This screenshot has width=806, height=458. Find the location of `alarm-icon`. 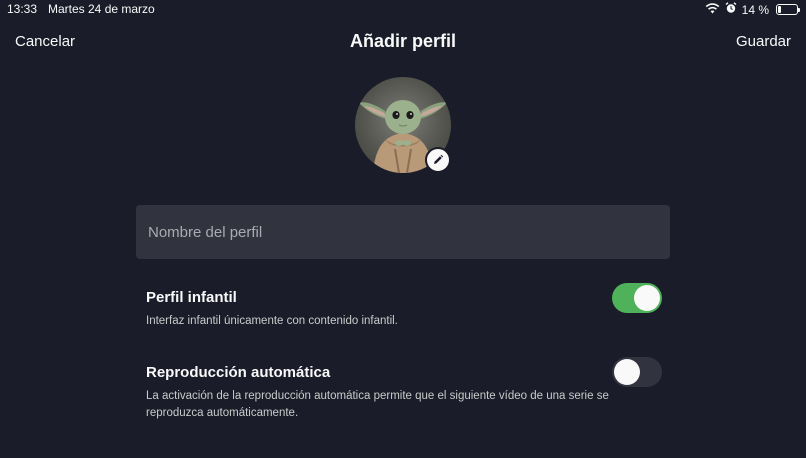

alarm-icon is located at coordinates (731, 9).